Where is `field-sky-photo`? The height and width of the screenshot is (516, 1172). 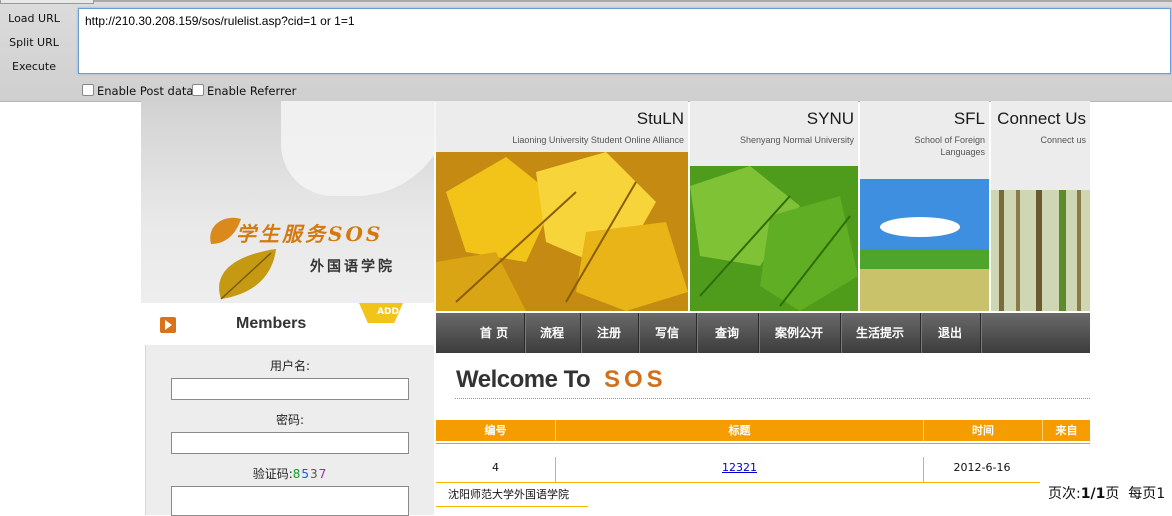
field-sky-photo is located at coordinates (924, 245).